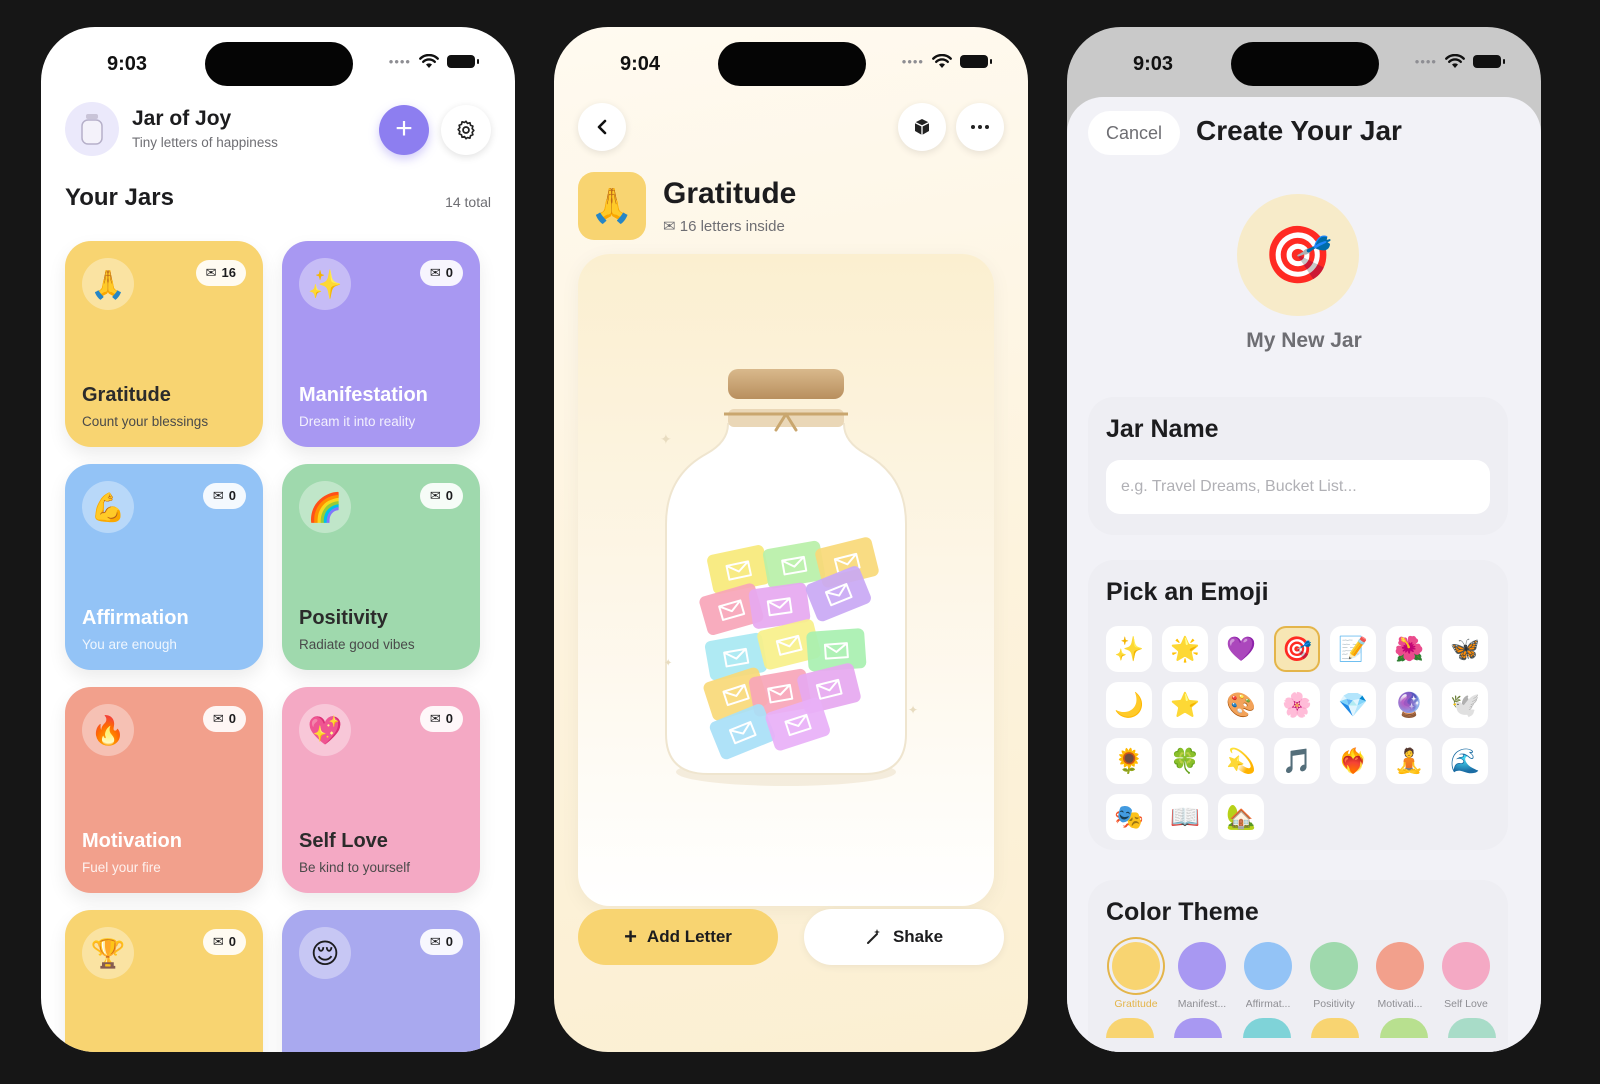 The width and height of the screenshot is (1600, 1084). I want to click on emoji-option: 🌺, so click(1409, 649).